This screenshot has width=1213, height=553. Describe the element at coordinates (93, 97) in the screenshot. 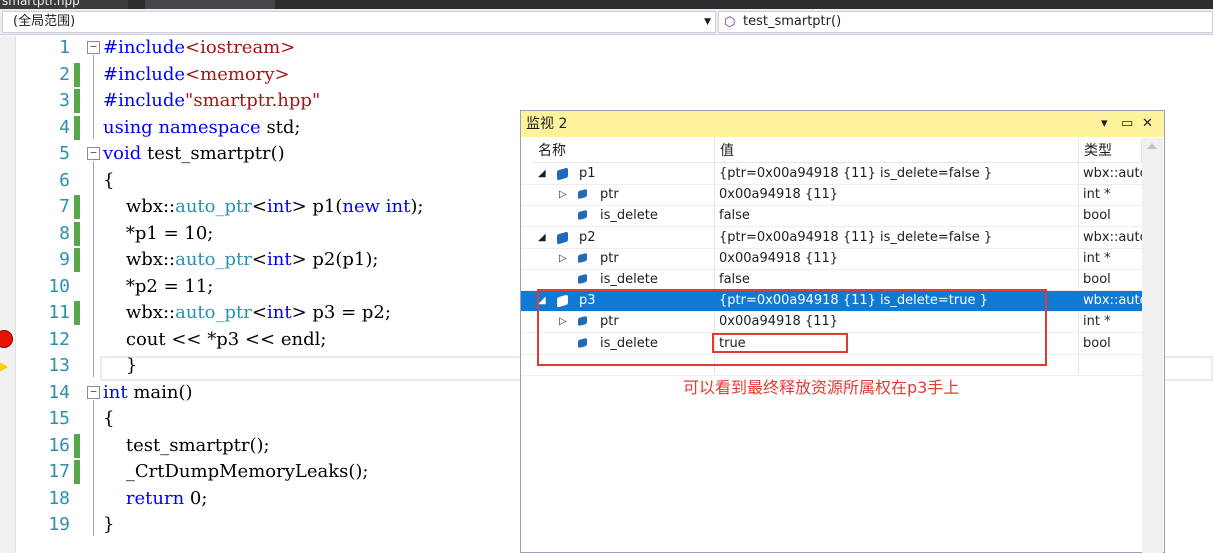

I see `fold-guide-line` at that location.